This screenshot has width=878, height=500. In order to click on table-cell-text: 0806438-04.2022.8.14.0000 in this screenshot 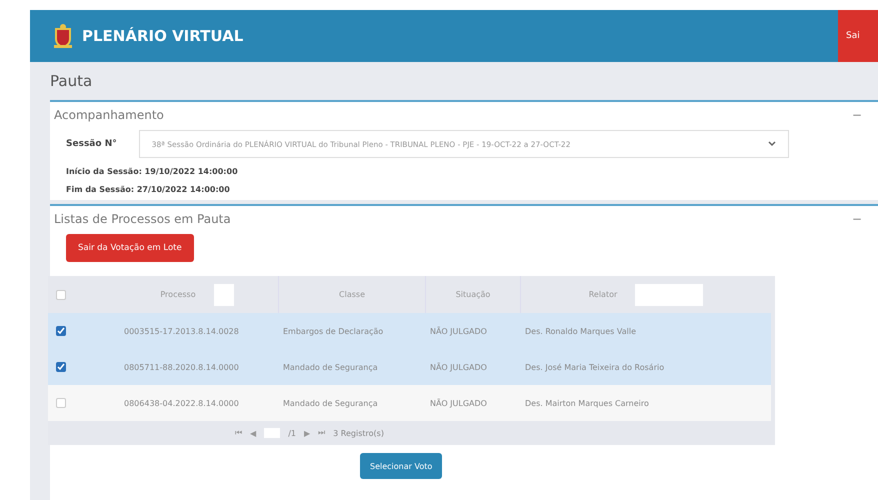, I will do `click(181, 403)`.